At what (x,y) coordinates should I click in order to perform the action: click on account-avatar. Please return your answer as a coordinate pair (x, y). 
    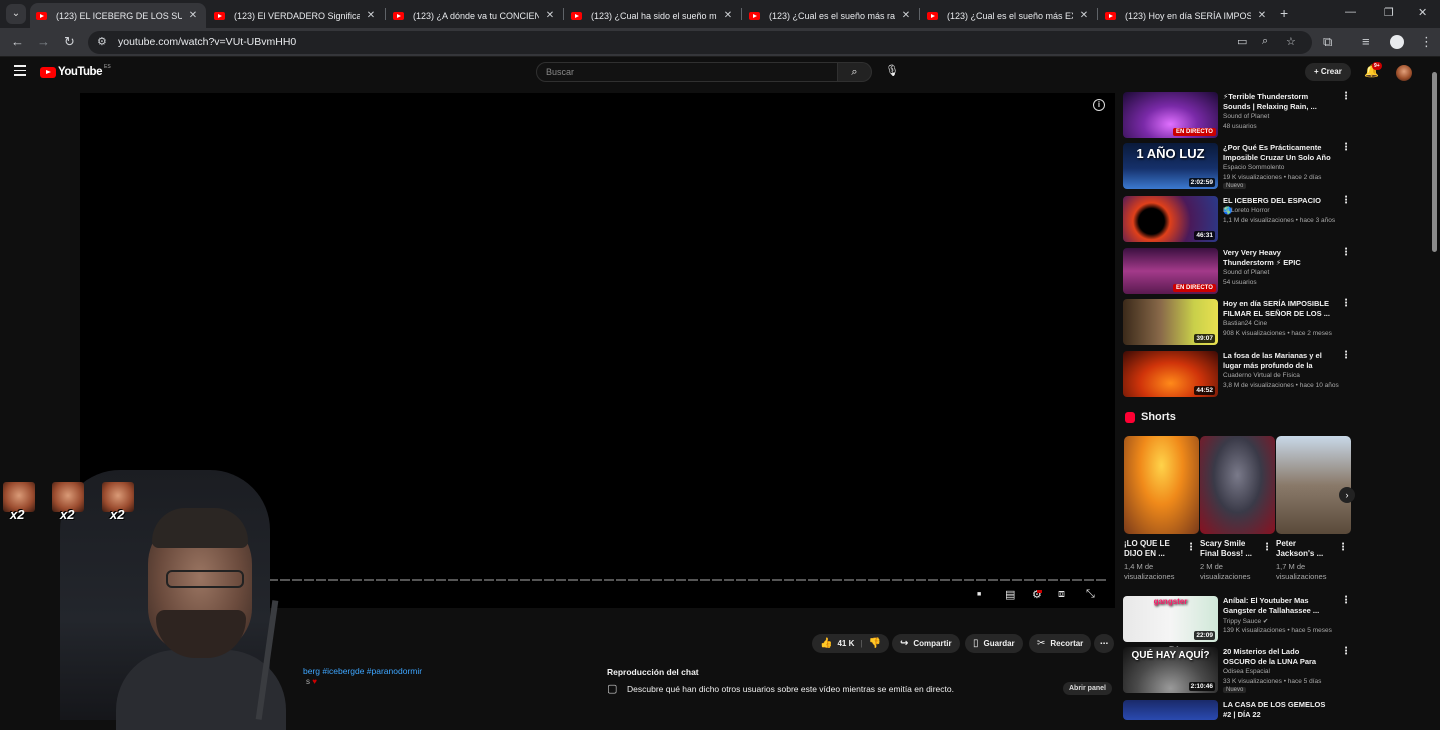
    Looking at the image, I should click on (1404, 73).